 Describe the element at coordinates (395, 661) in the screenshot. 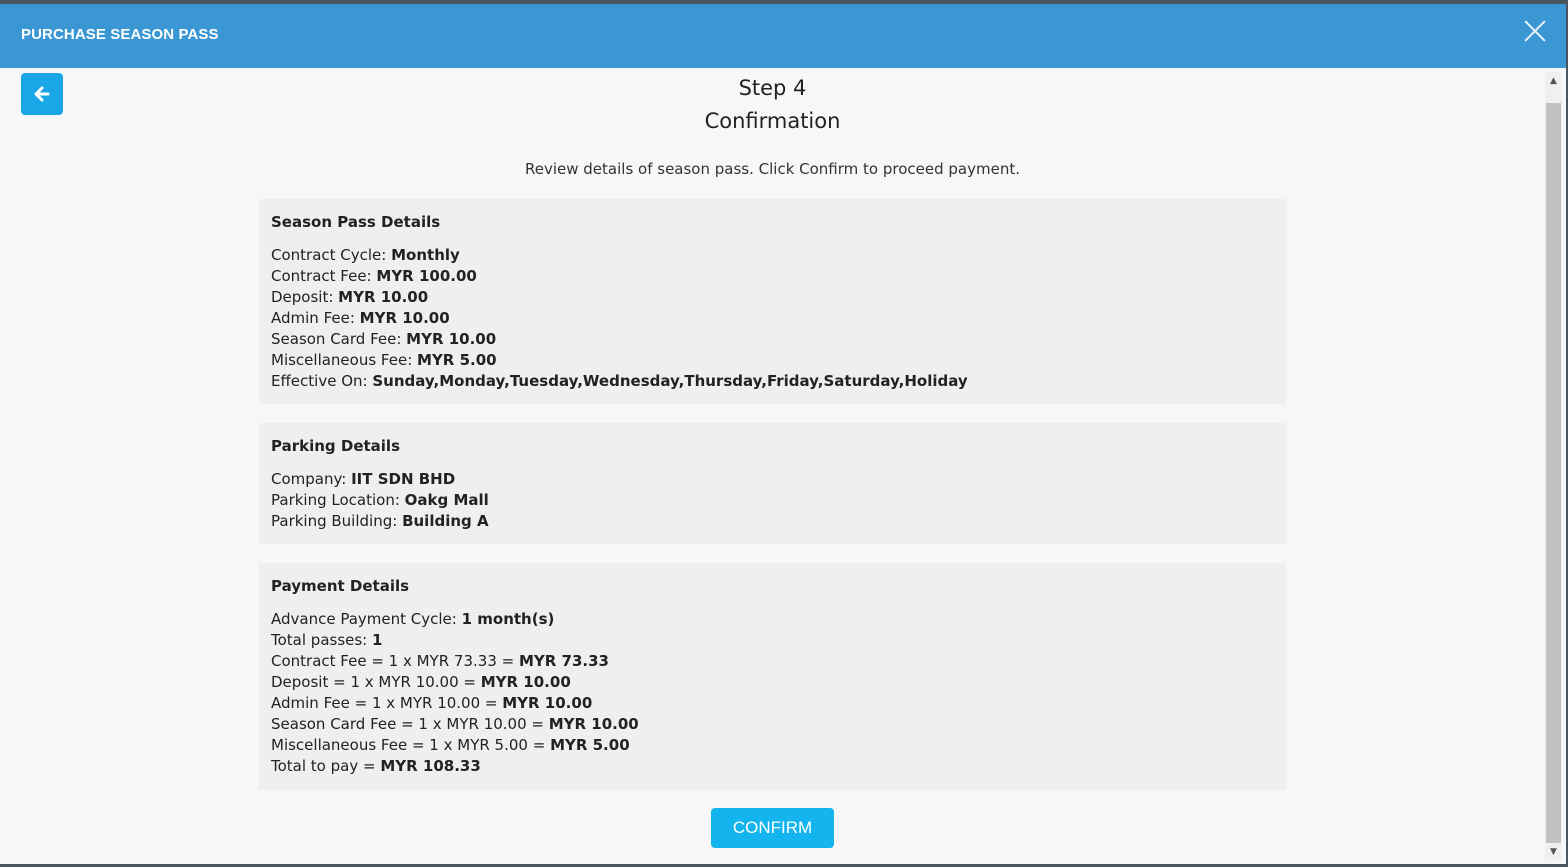

I see `detail-label: Contract Fee = 1 x MYR 73.33 =` at that location.